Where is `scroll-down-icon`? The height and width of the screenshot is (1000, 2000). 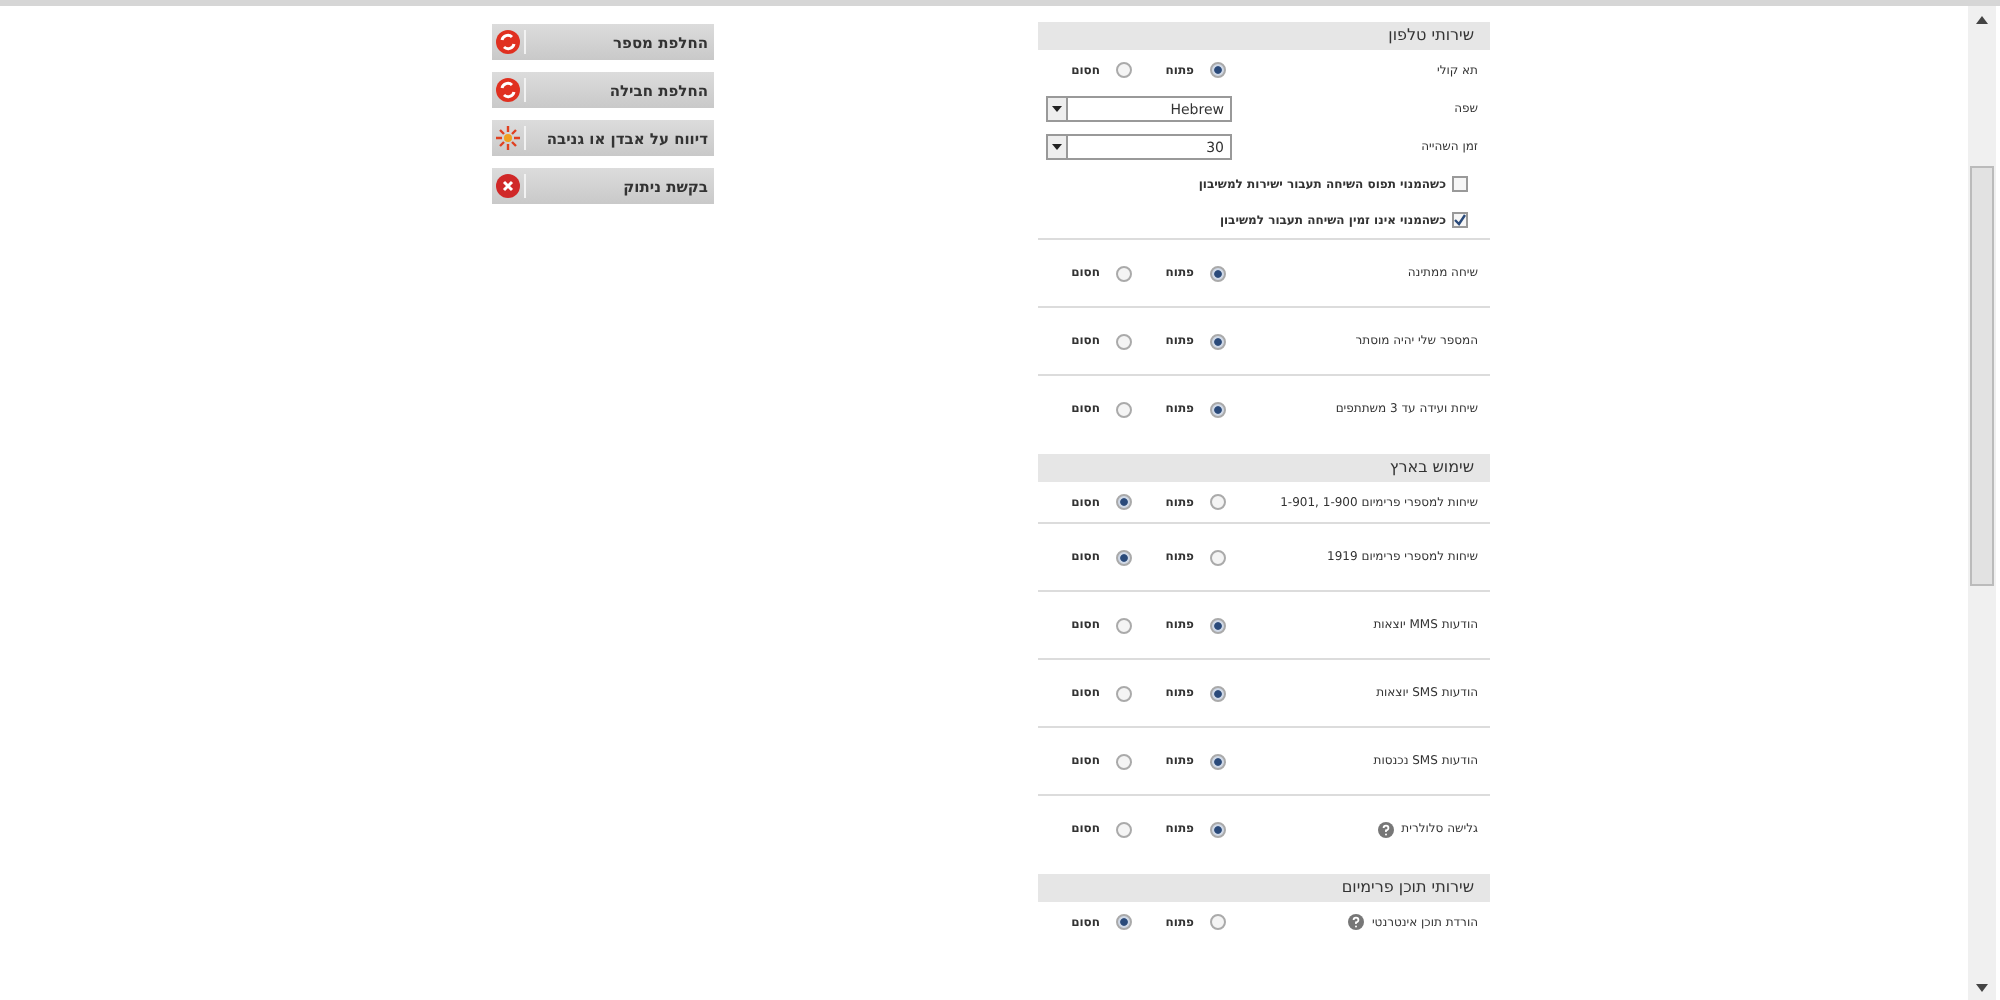
scroll-down-icon is located at coordinates (1982, 988).